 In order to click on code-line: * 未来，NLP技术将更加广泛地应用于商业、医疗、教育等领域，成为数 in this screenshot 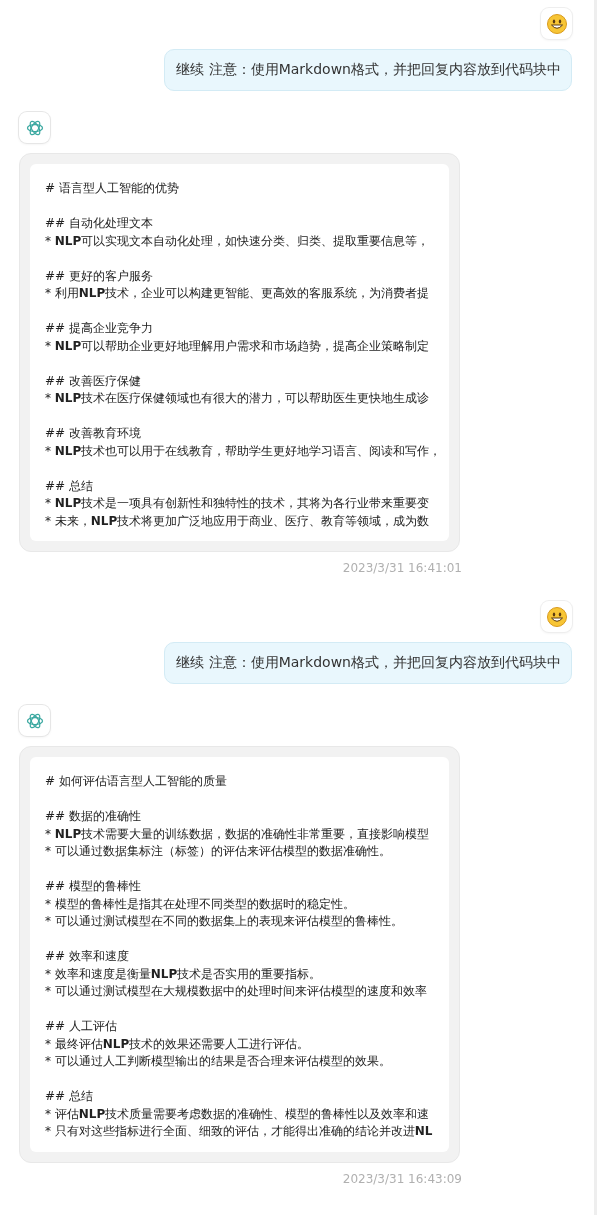, I will do `click(237, 521)`.